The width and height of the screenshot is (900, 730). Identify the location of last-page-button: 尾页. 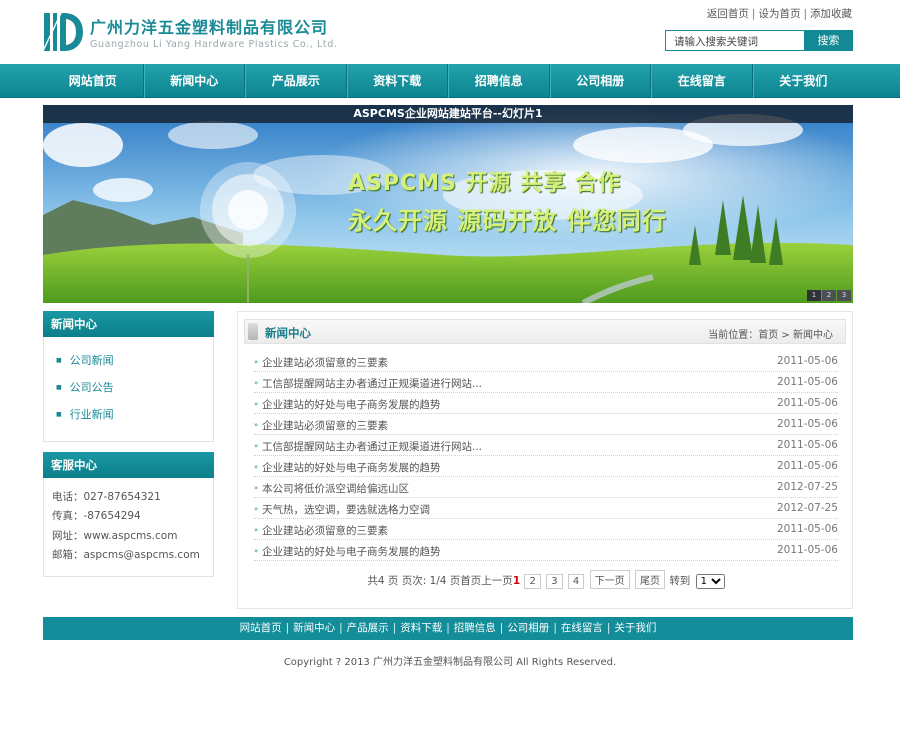
(649, 579).